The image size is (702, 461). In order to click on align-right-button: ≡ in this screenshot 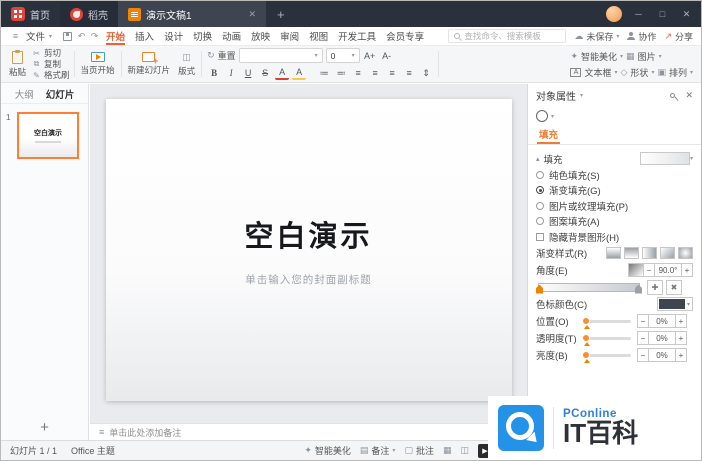, I will do `click(392, 73)`.